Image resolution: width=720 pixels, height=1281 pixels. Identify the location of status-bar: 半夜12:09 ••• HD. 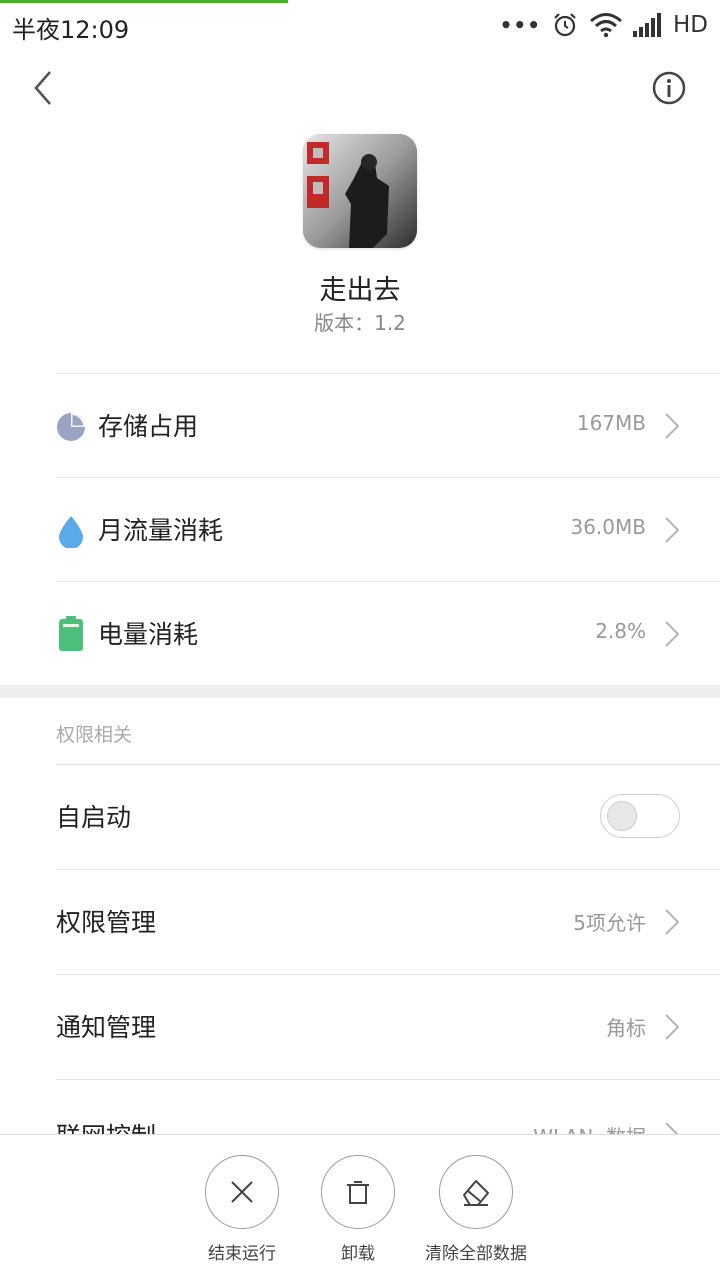
(360, 25).